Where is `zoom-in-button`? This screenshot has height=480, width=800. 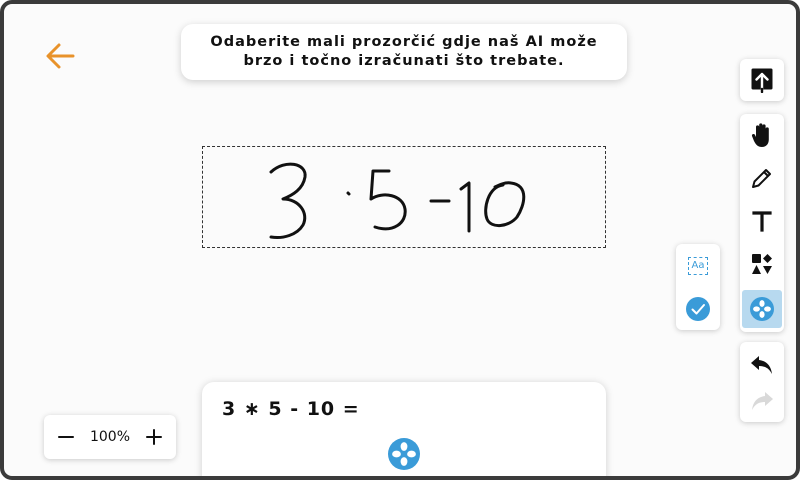
zoom-in-button is located at coordinates (154, 437).